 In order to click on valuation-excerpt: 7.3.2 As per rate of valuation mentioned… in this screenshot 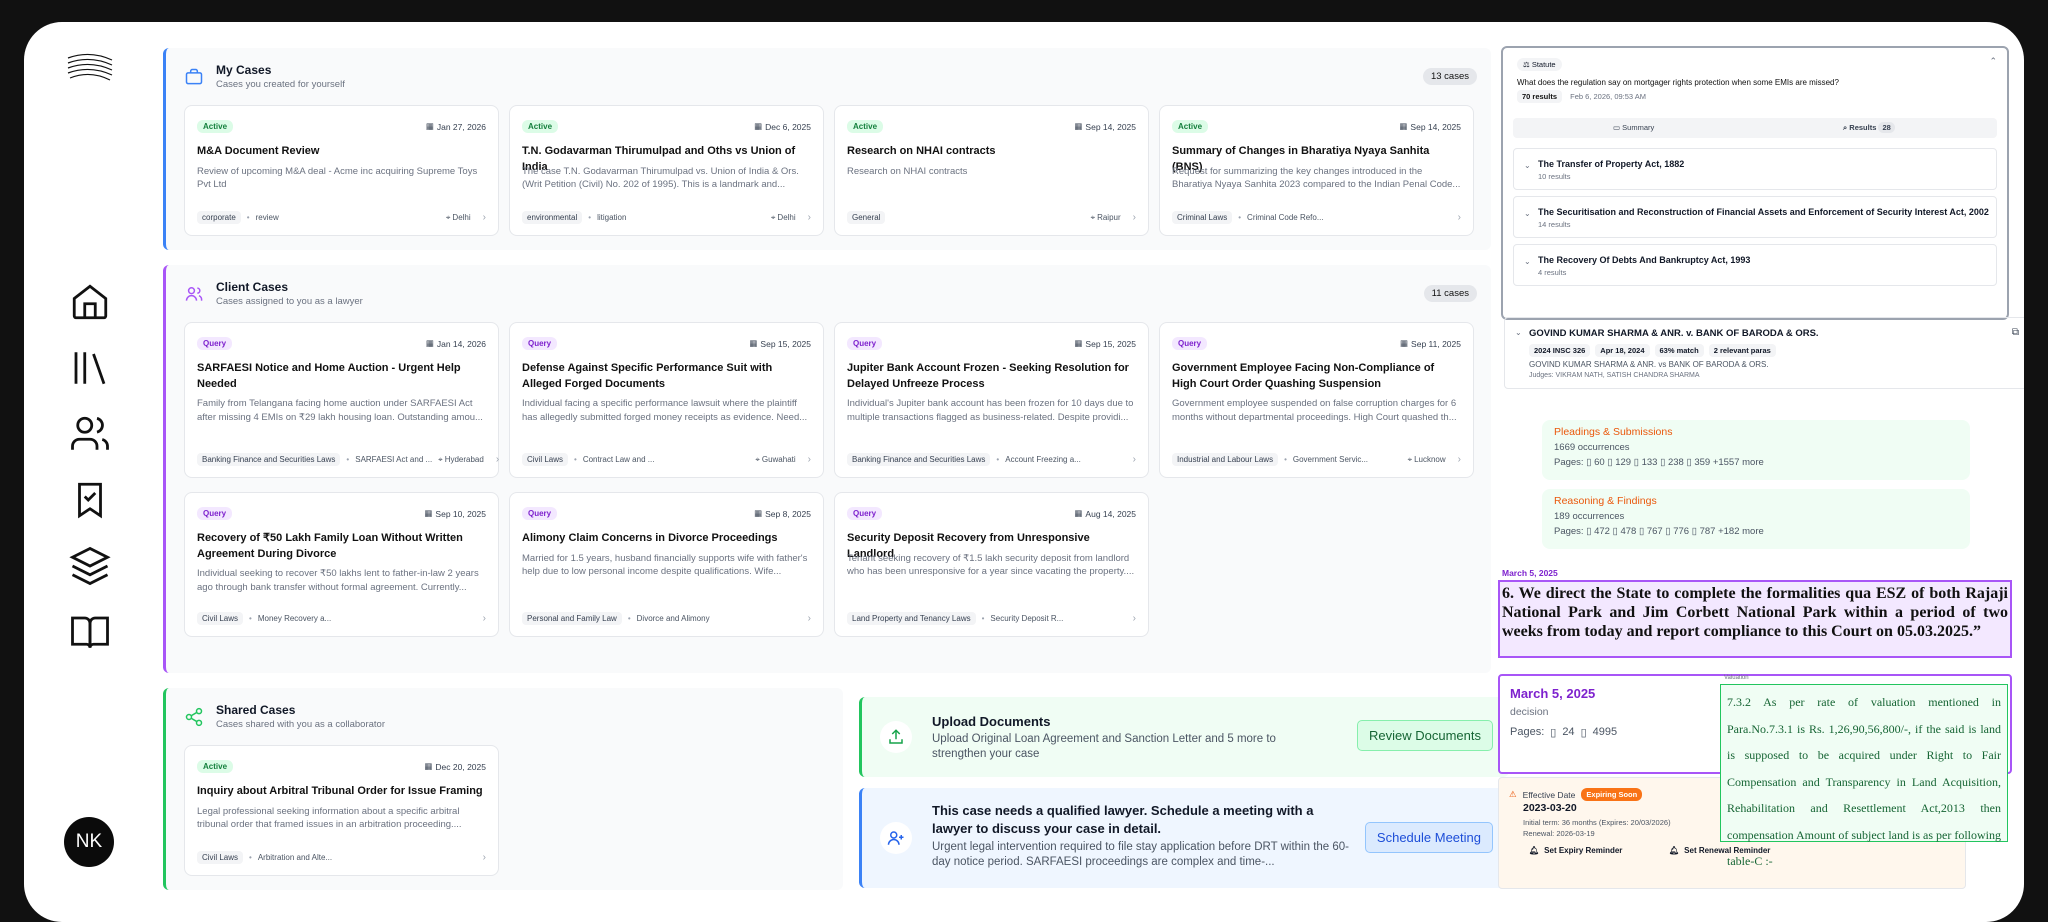, I will do `click(1864, 776)`.